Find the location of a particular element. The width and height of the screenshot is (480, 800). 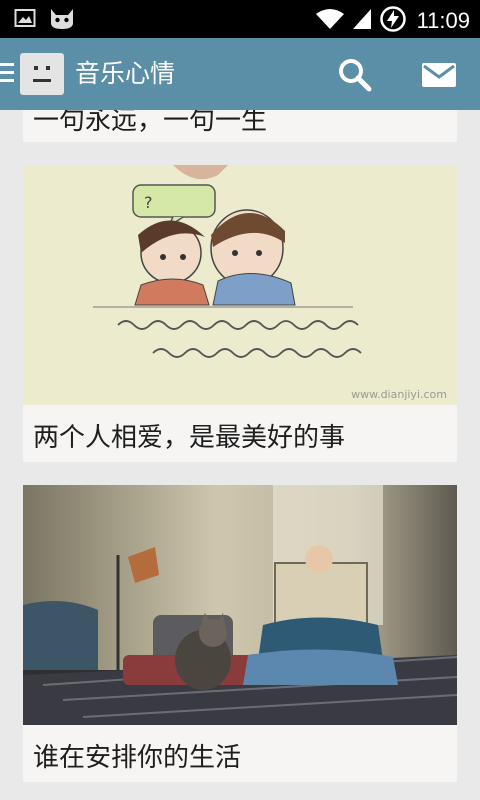

signal-icon is located at coordinates (362, 21).